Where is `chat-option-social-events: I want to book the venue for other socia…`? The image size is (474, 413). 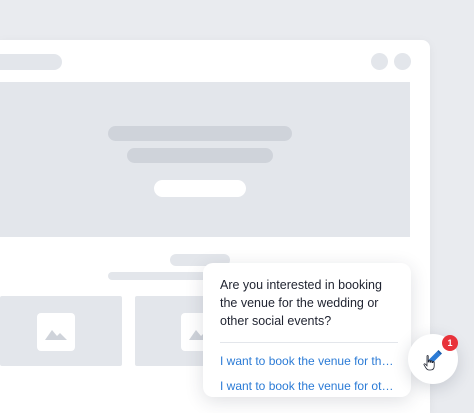 chat-option-social-events: I want to book the venue for other socia… is located at coordinates (310, 386).